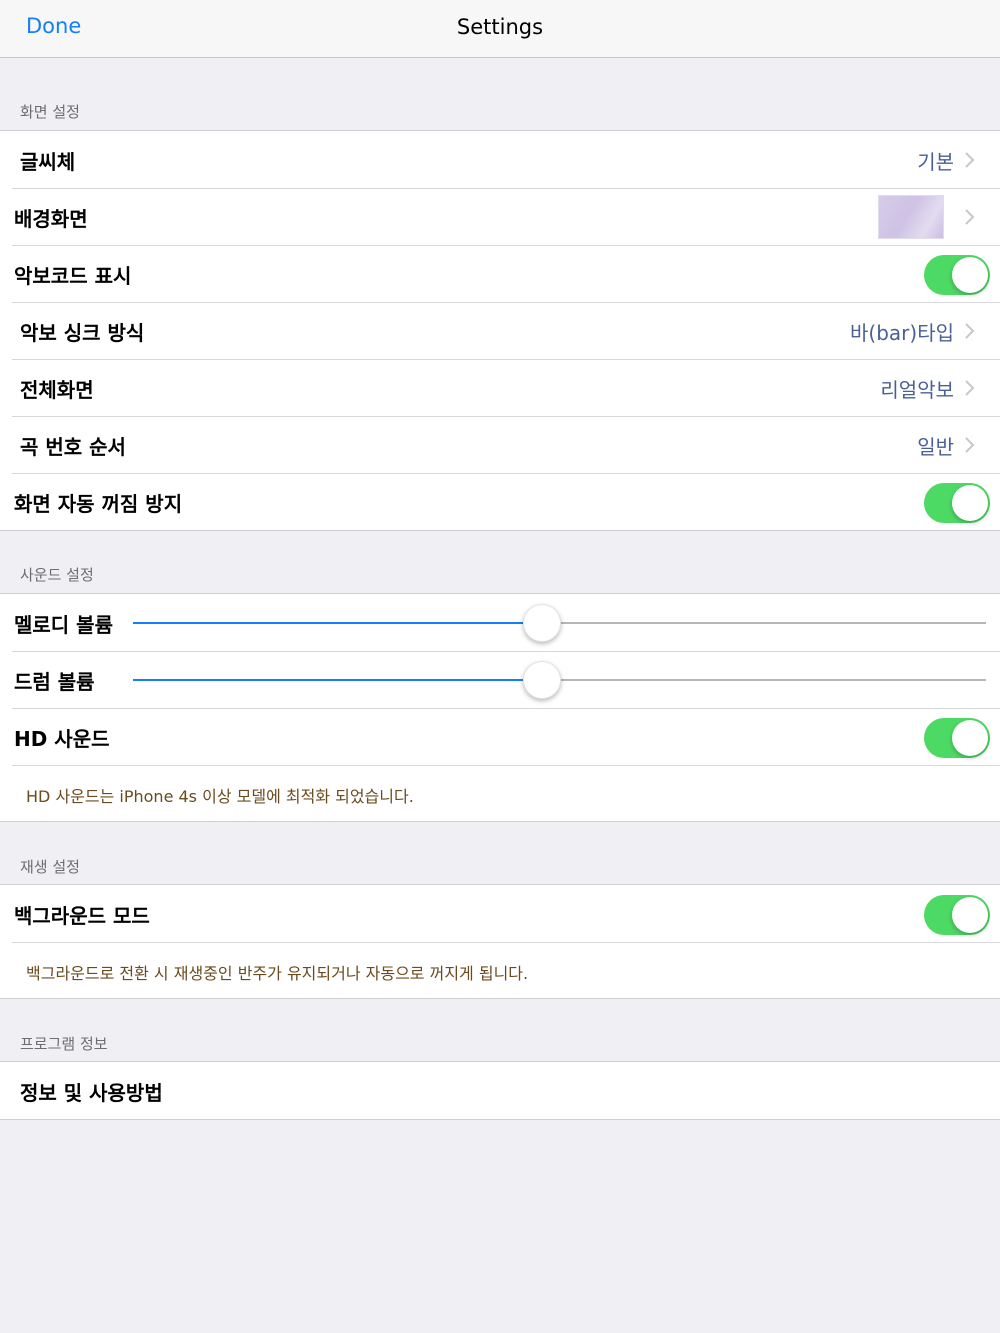 The image size is (1000, 1333). Describe the element at coordinates (82, 916) in the screenshot. I see `background-mode-label: 백그라운드 모드` at that location.